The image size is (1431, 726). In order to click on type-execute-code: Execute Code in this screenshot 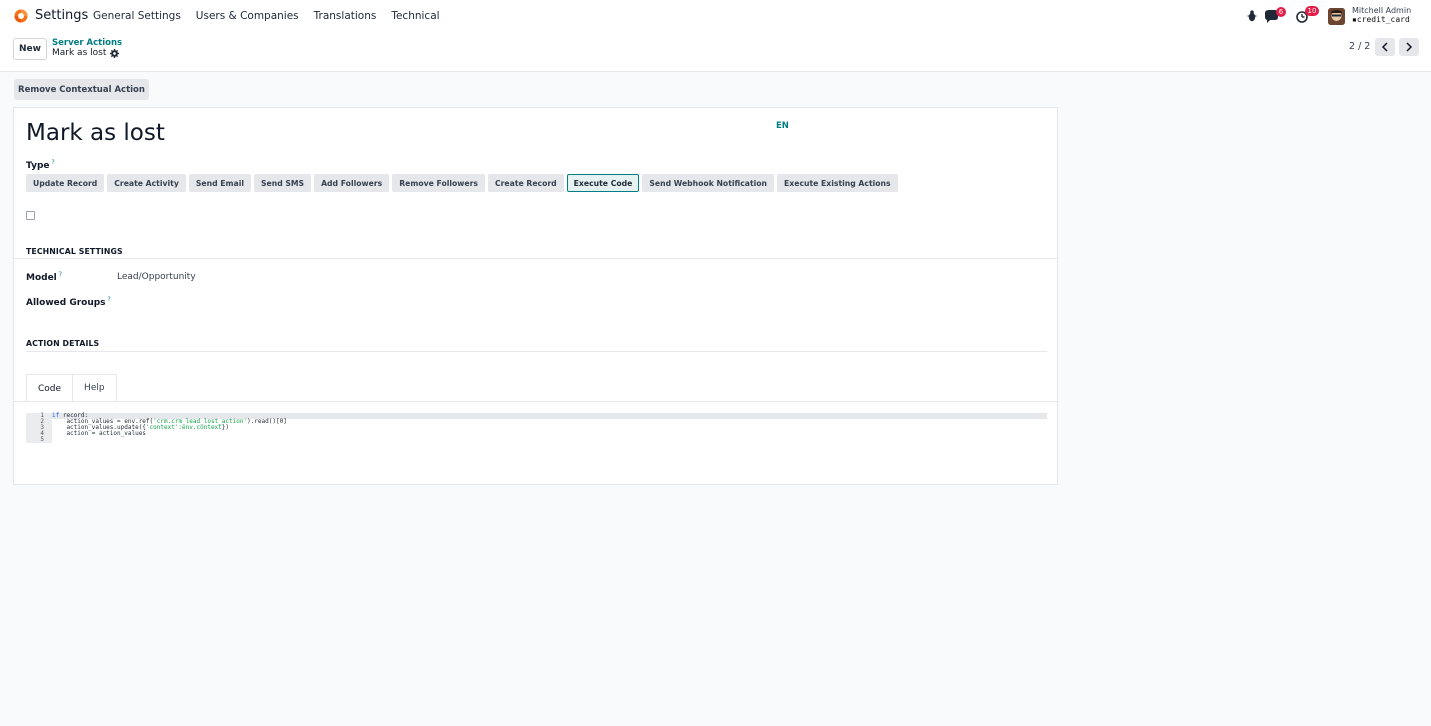, I will do `click(603, 183)`.